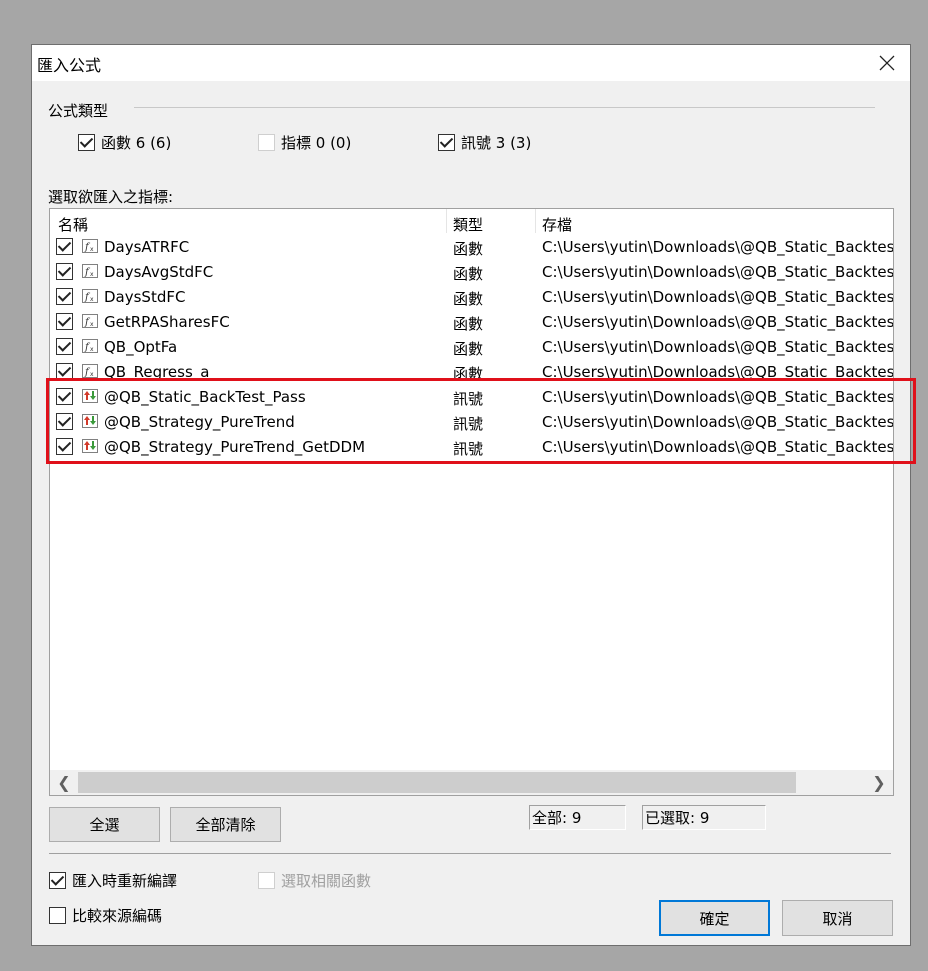  I want to click on recompile-checkbox: 匯入時重新編譯, so click(113, 880).